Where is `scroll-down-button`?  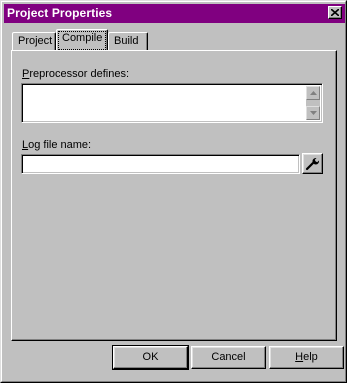
scroll-down-button is located at coordinates (313, 113).